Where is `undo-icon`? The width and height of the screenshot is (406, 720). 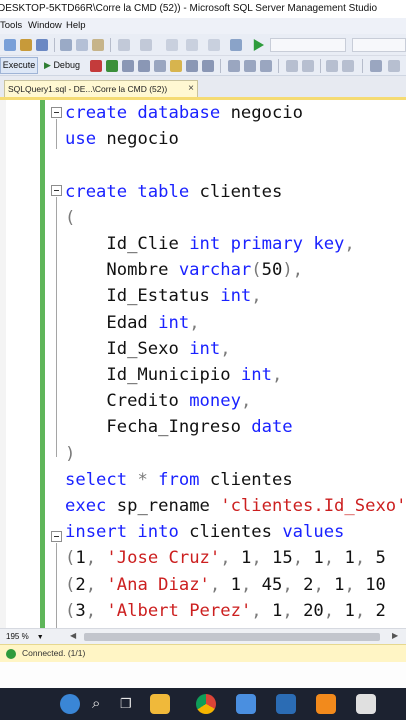 undo-icon is located at coordinates (124, 45).